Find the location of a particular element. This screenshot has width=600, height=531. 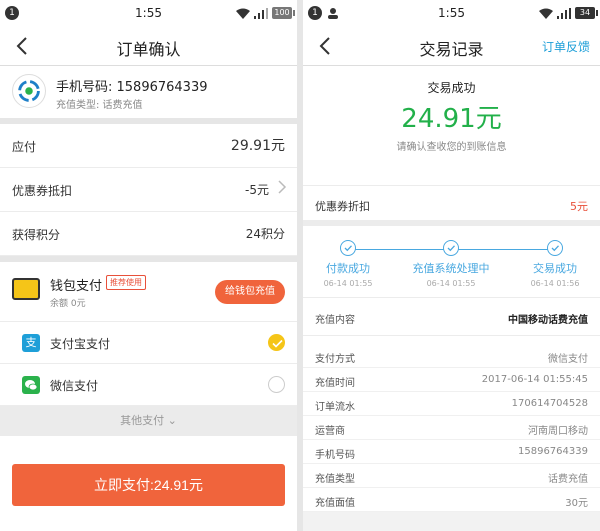

system-icons: 100 is located at coordinates (265, 13).